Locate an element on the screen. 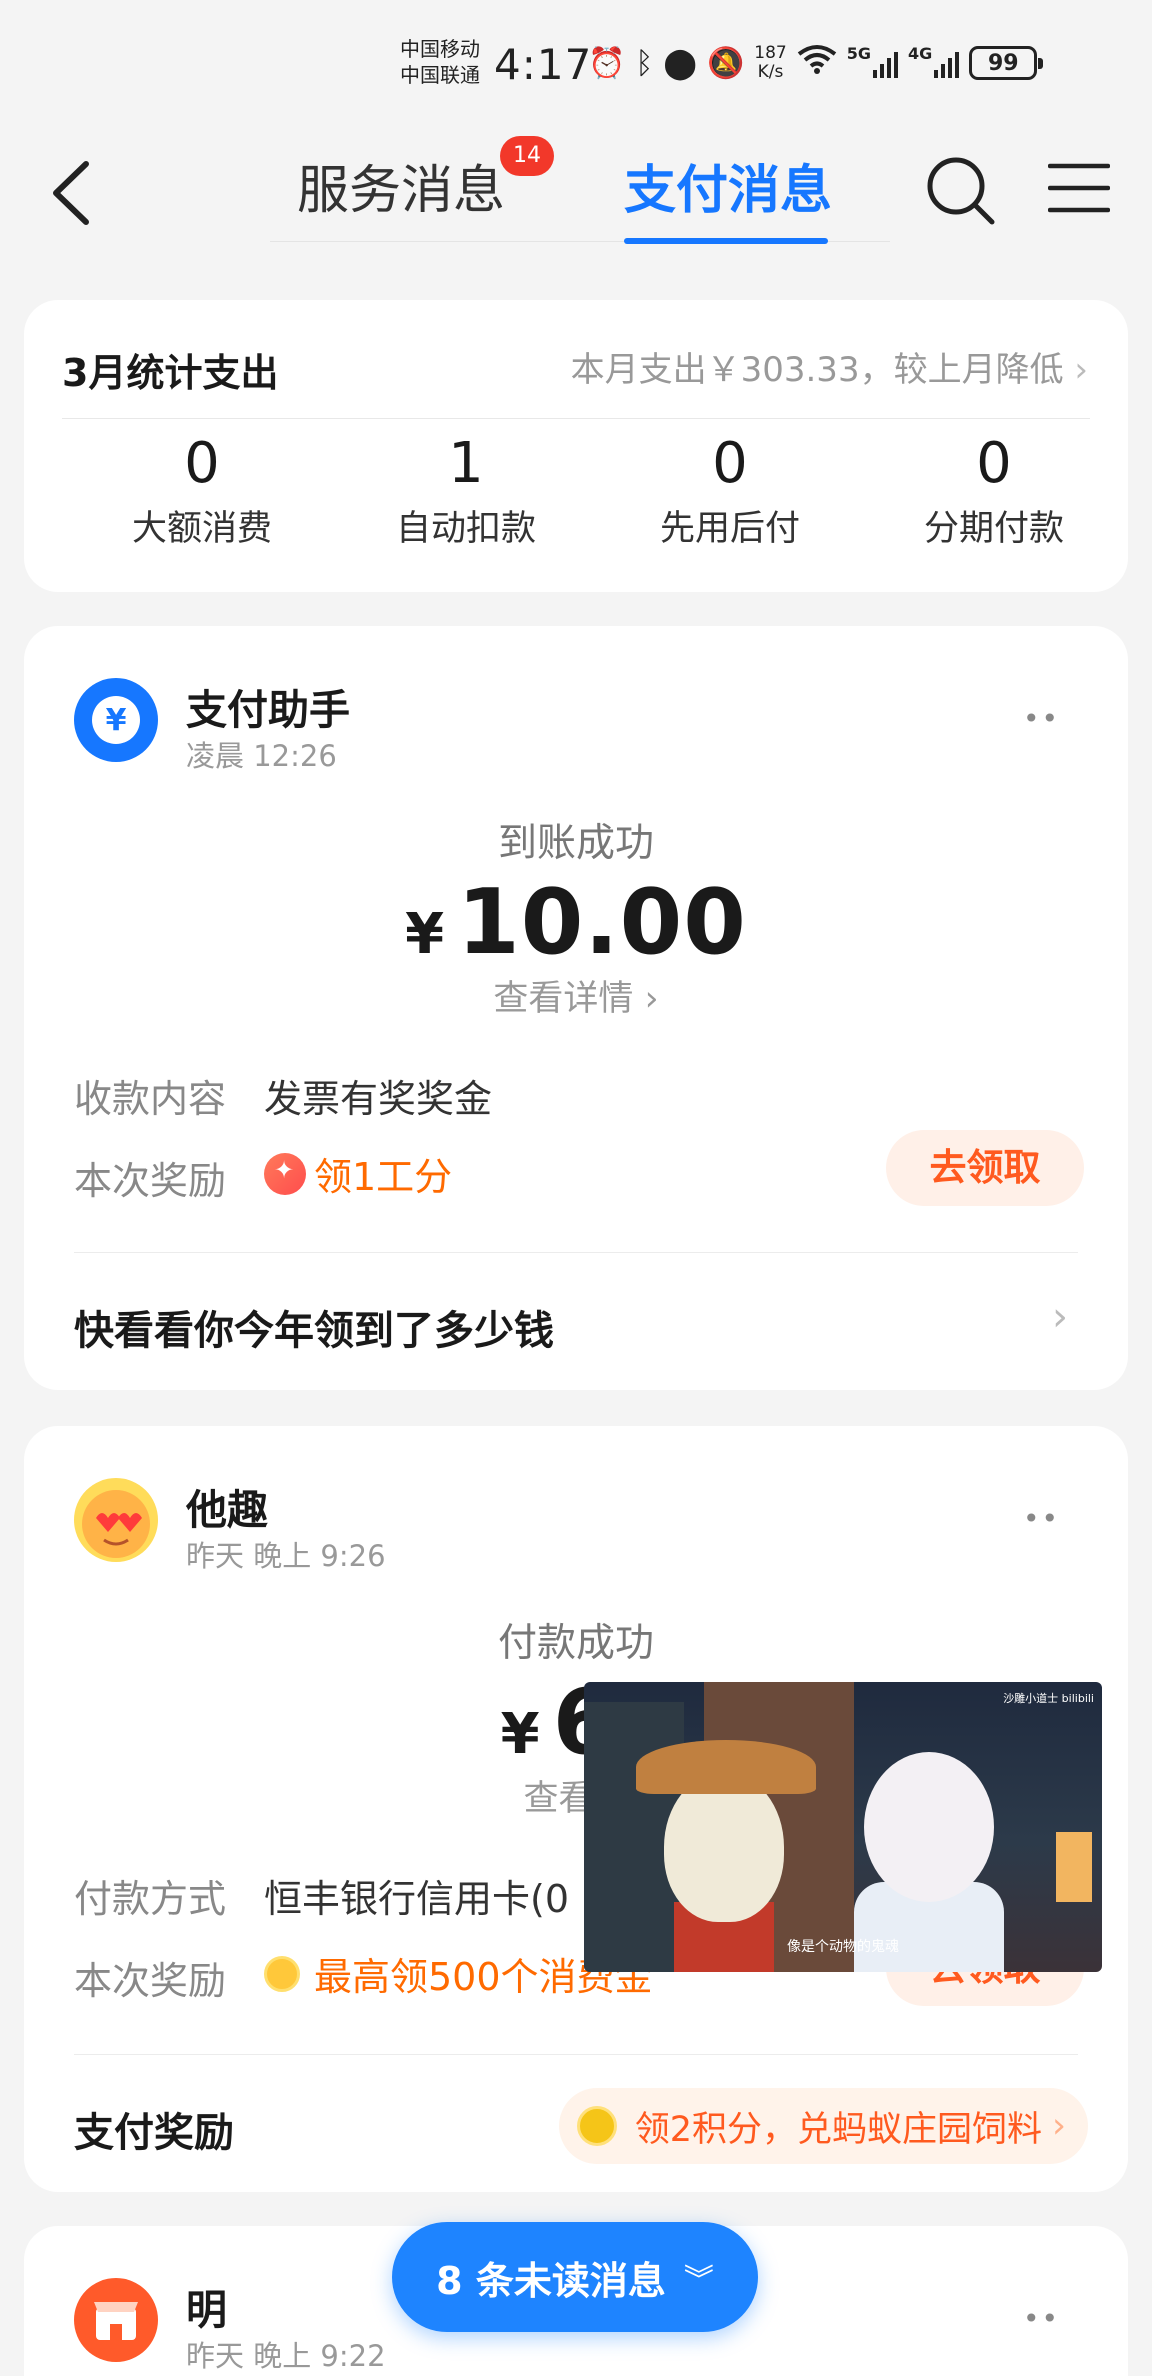 Image resolution: width=1152 pixels, height=2376 pixels. unread-badge: 14 is located at coordinates (527, 156).